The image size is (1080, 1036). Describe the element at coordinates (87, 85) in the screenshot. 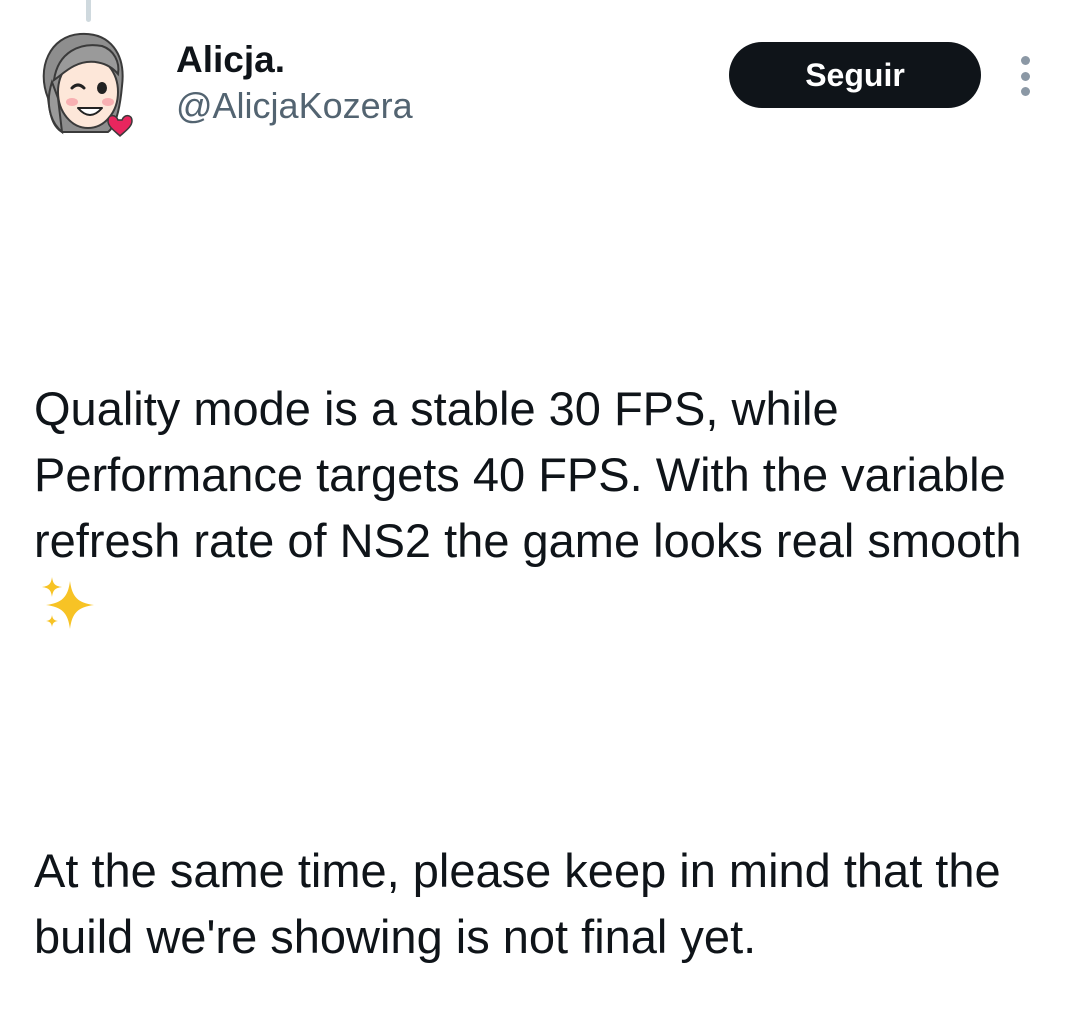

I see `cartoon-avatar-icon` at that location.